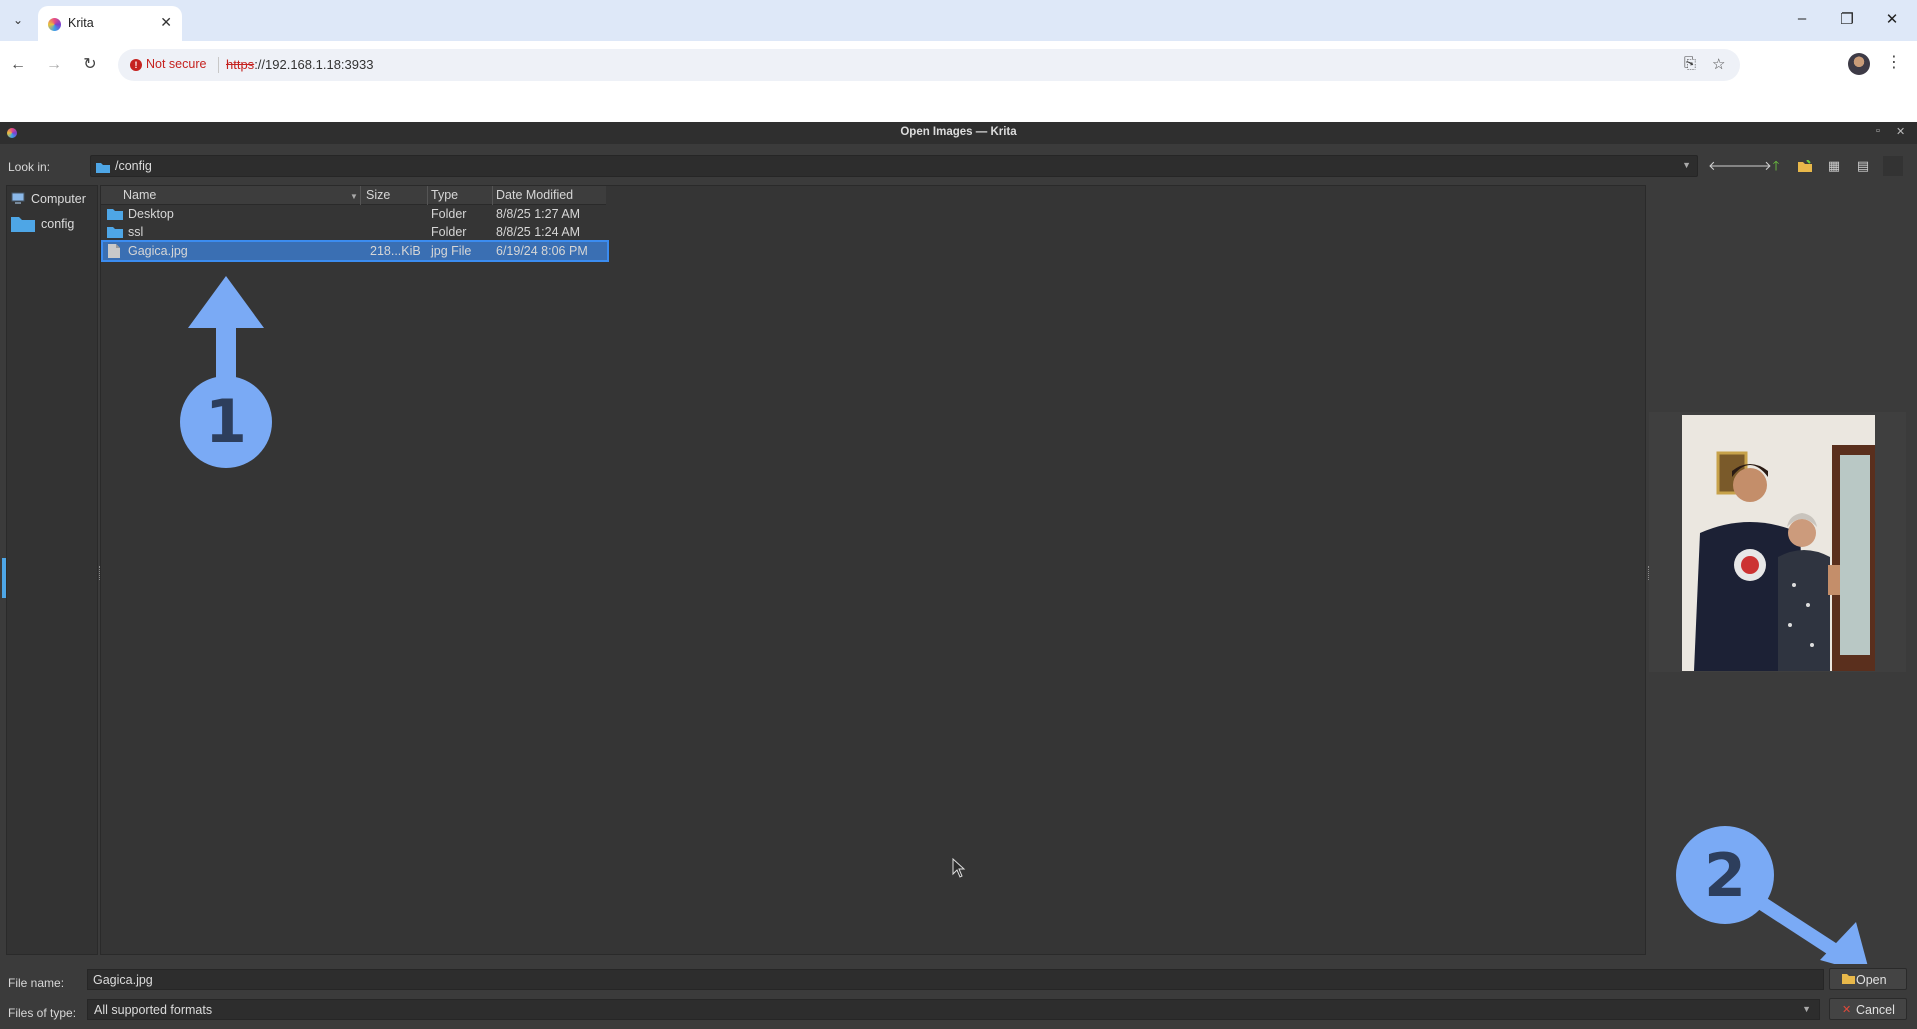  Describe the element at coordinates (378, 196) in the screenshot. I see `column-header-size: Size` at that location.